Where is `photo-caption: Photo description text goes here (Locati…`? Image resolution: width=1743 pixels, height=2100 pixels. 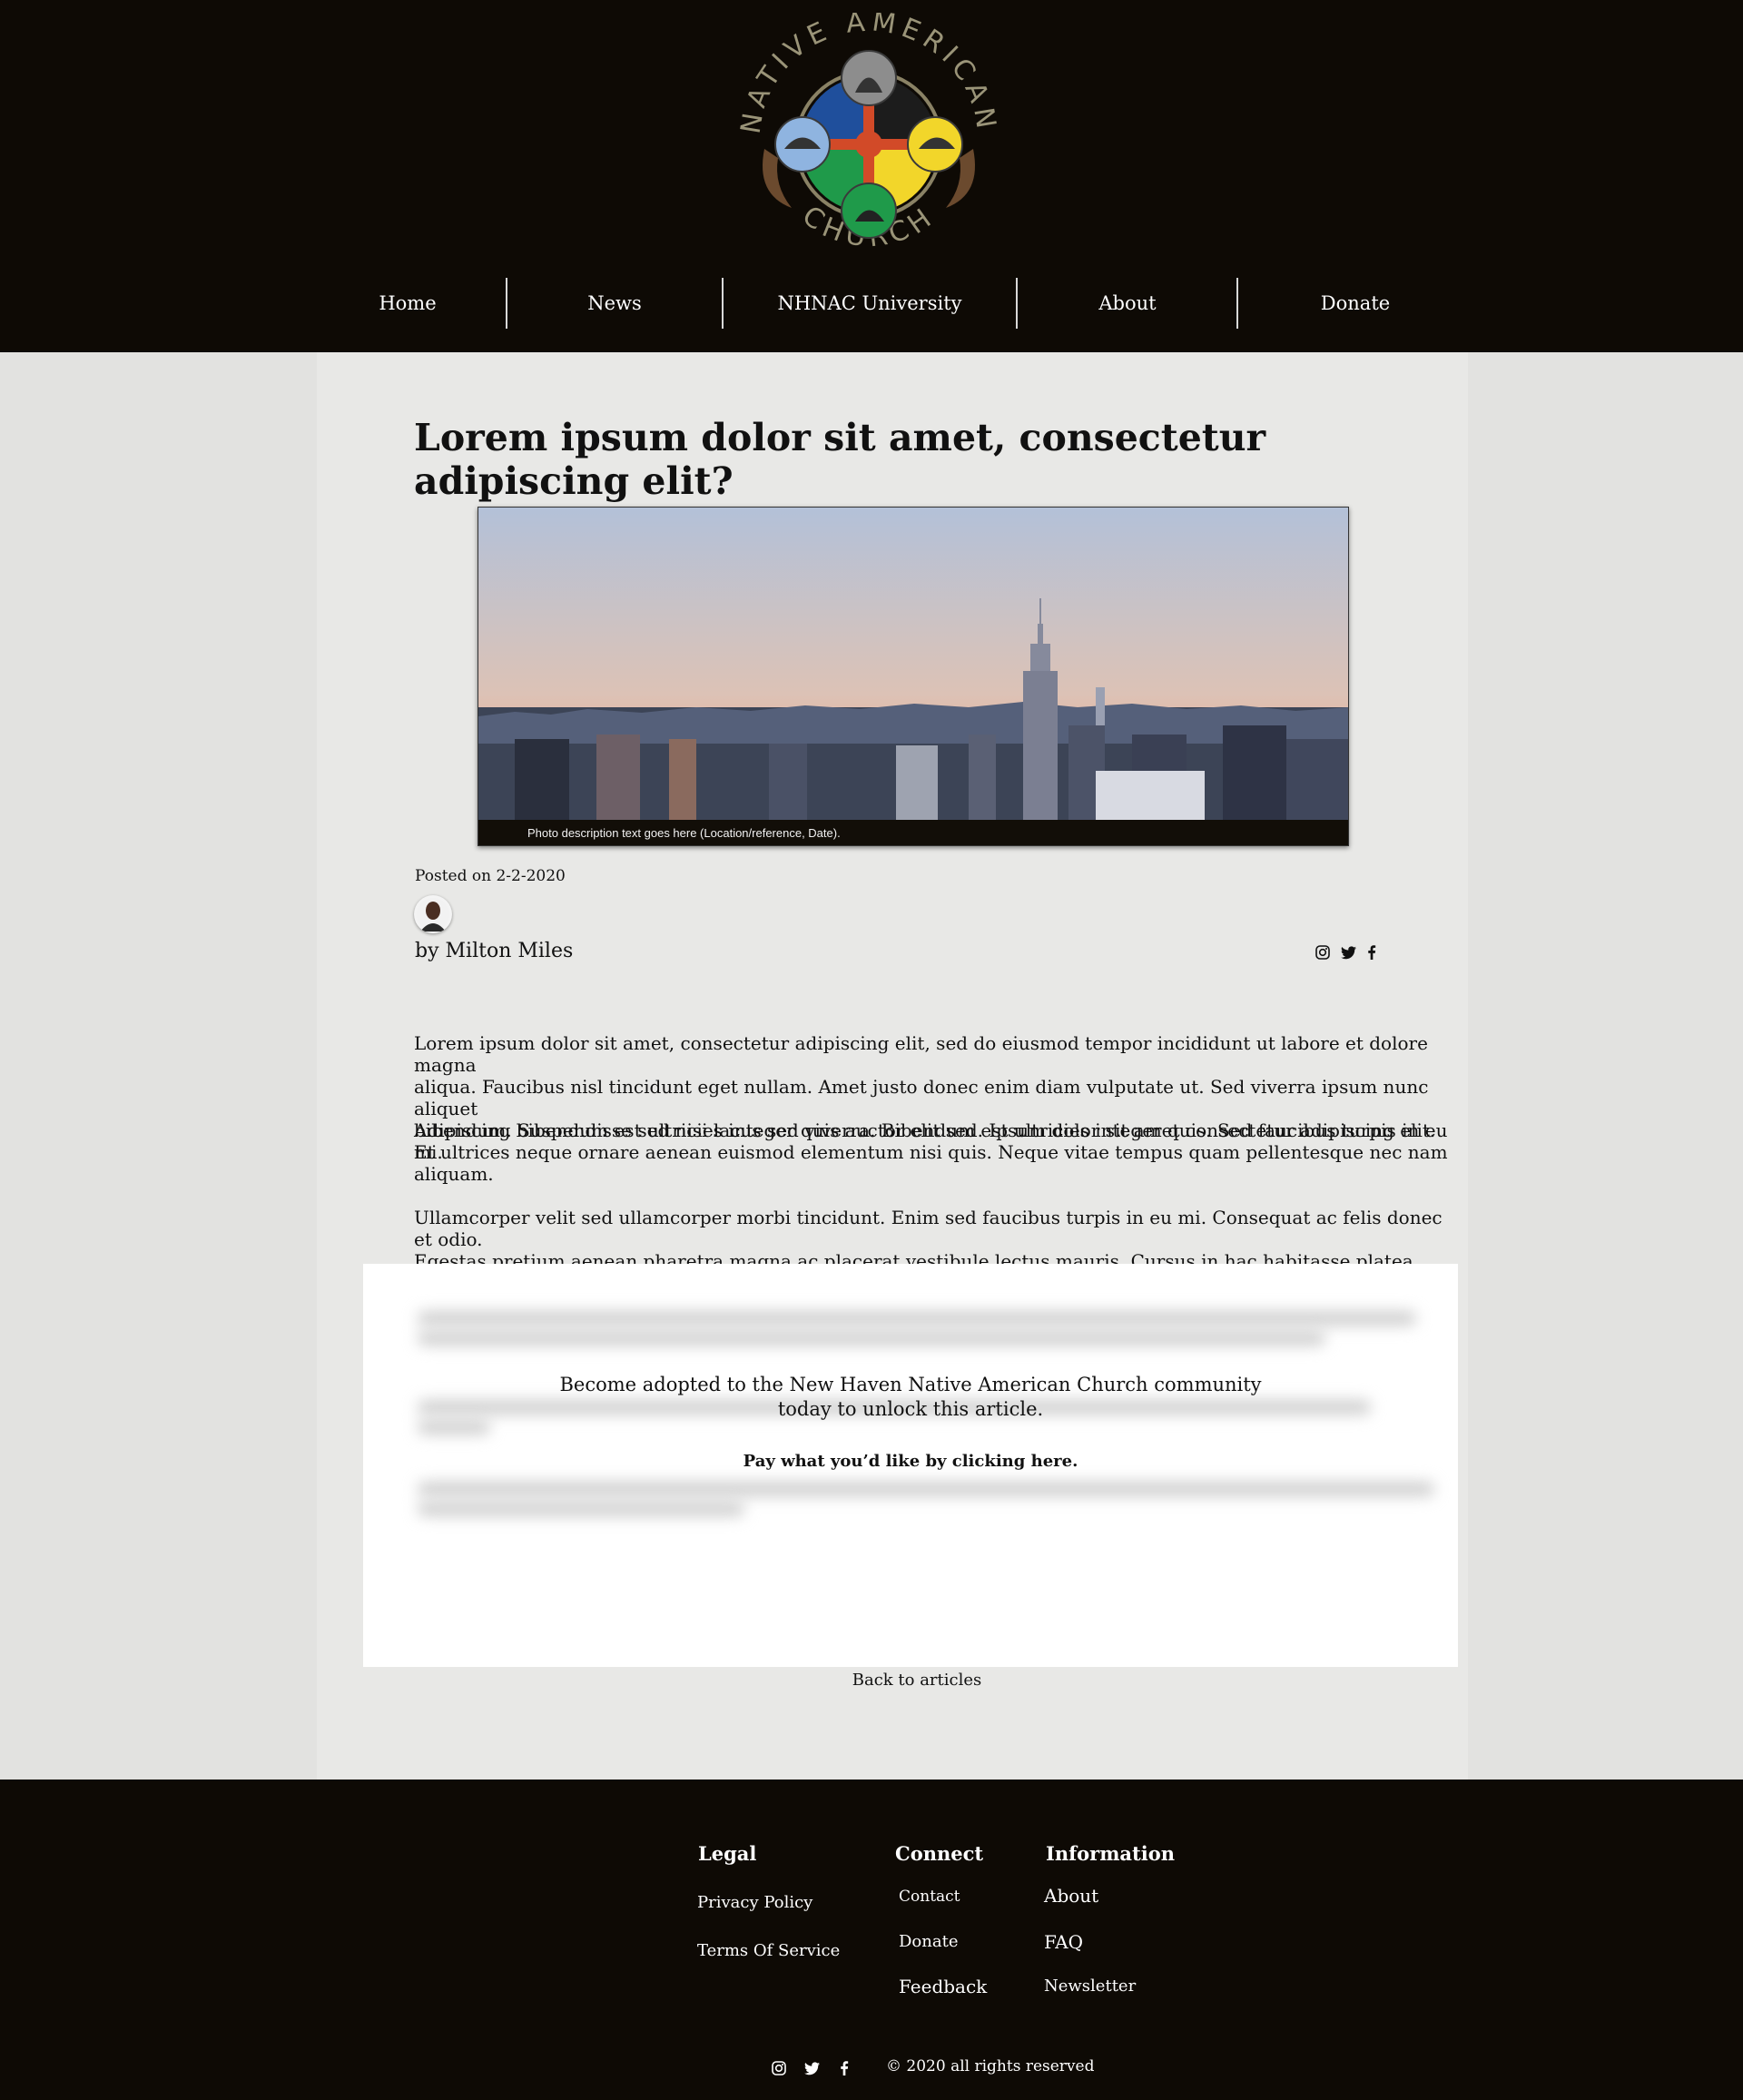 photo-caption: Photo description text goes here (Locati… is located at coordinates (684, 833).